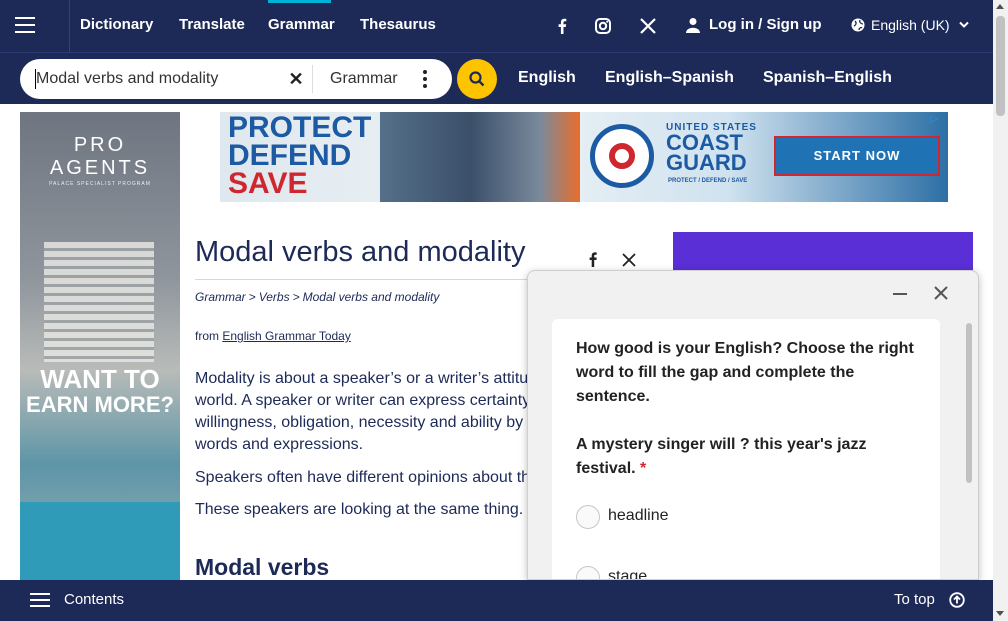  What do you see at coordinates (547, 78) in the screenshot?
I see `dict-link-english: English` at bounding box center [547, 78].